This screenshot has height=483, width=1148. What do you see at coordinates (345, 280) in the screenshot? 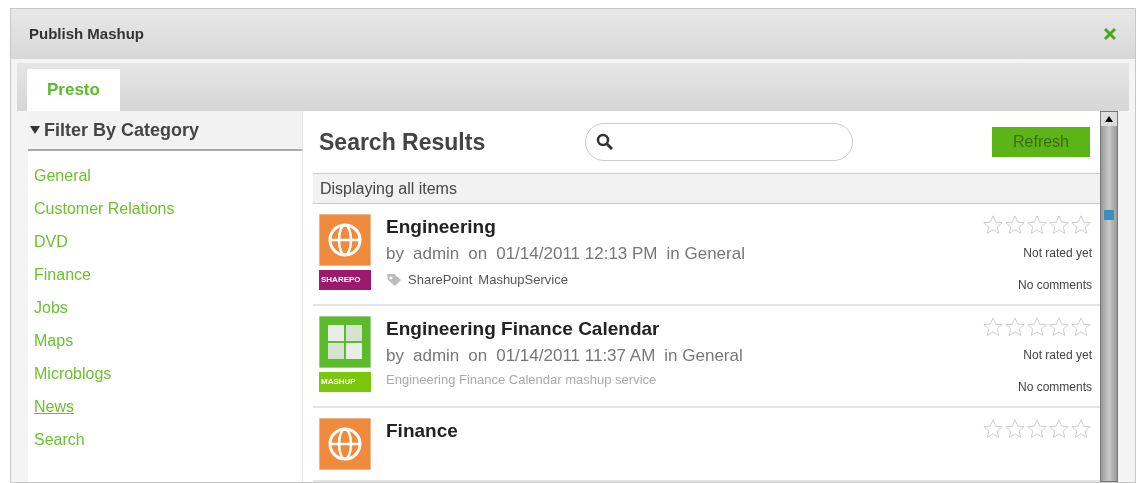
I see `type-badge: SHAREPO` at bounding box center [345, 280].